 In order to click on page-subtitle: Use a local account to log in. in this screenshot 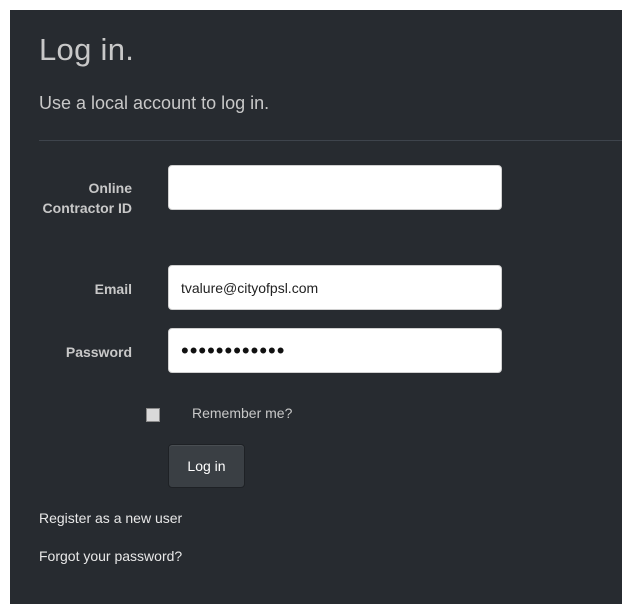, I will do `click(154, 103)`.